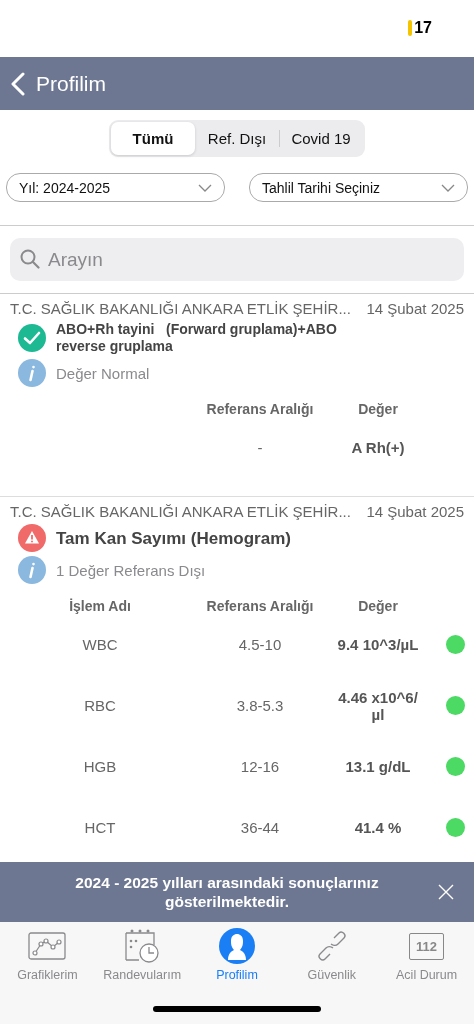 This screenshot has height=1024, width=474. I want to click on tab-bar-item: Profilim, so click(237, 955).